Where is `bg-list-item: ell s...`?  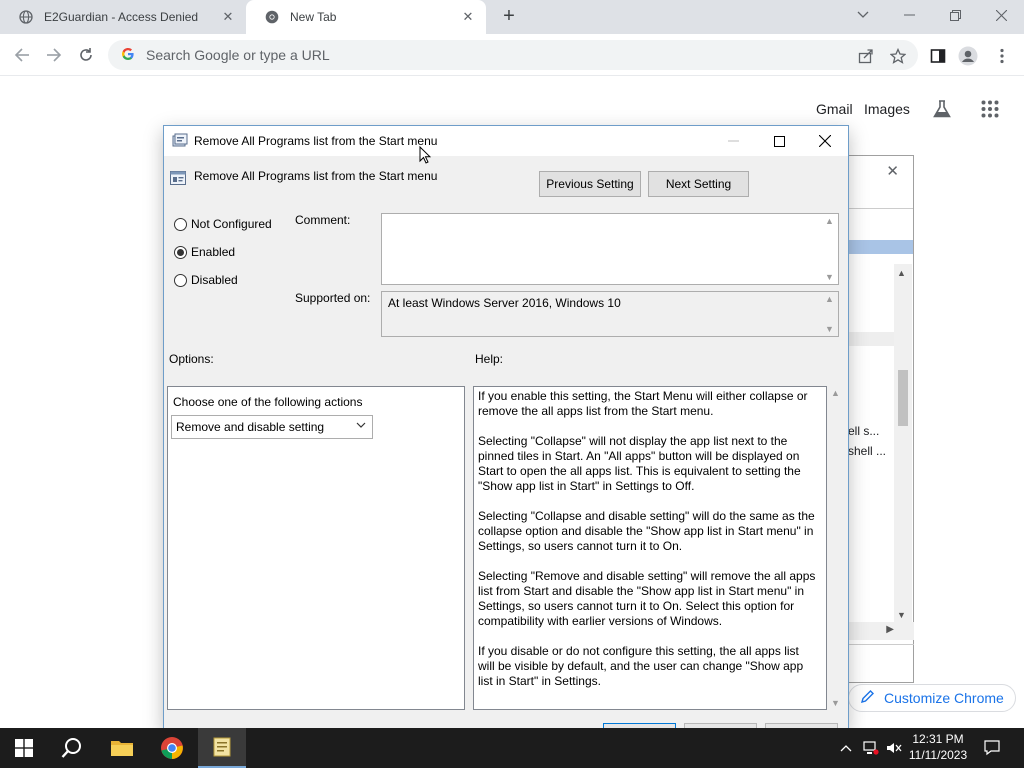
bg-list-item: ell s... is located at coordinates (863, 431).